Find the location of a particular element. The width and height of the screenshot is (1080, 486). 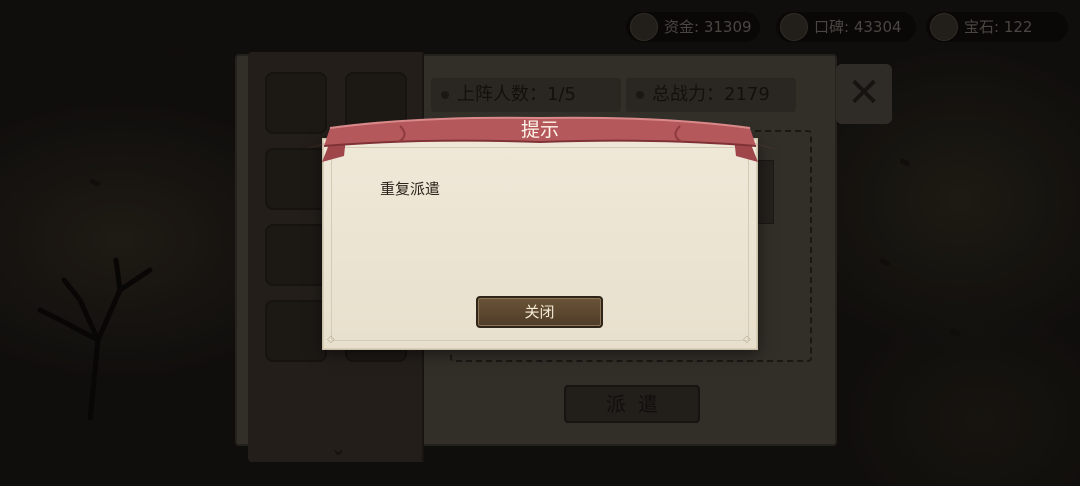

close-button: 关闭 is located at coordinates (539, 312).